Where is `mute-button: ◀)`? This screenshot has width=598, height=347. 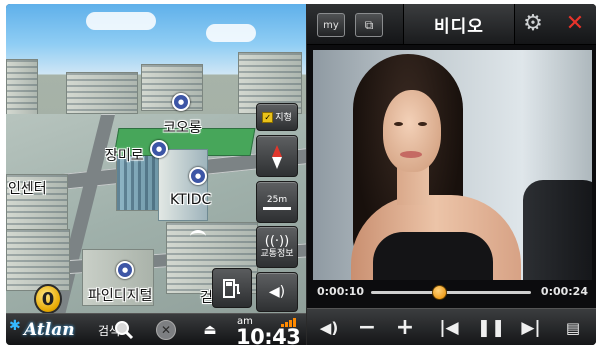 mute-button: ◀) is located at coordinates (329, 327).